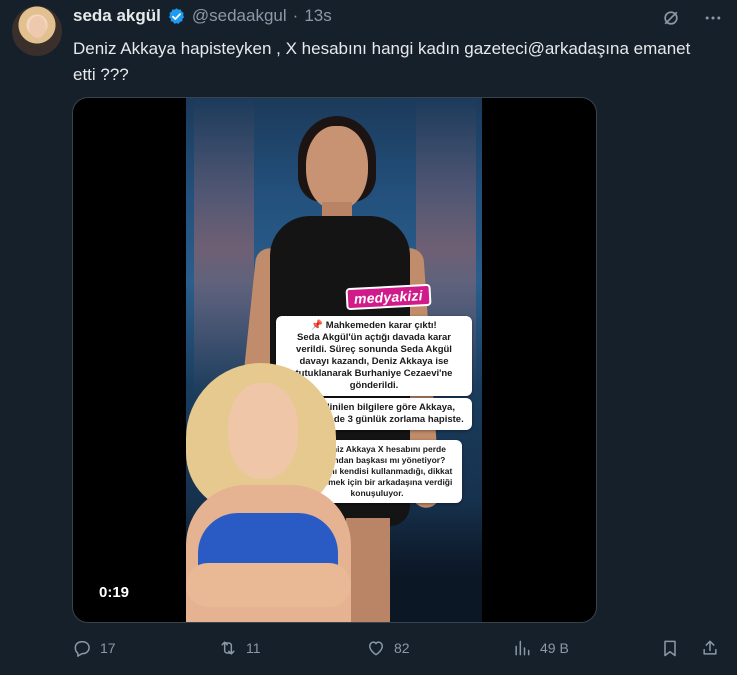 This screenshot has height=675, width=737. What do you see at coordinates (713, 18) in the screenshot?
I see `more-icon` at bounding box center [713, 18].